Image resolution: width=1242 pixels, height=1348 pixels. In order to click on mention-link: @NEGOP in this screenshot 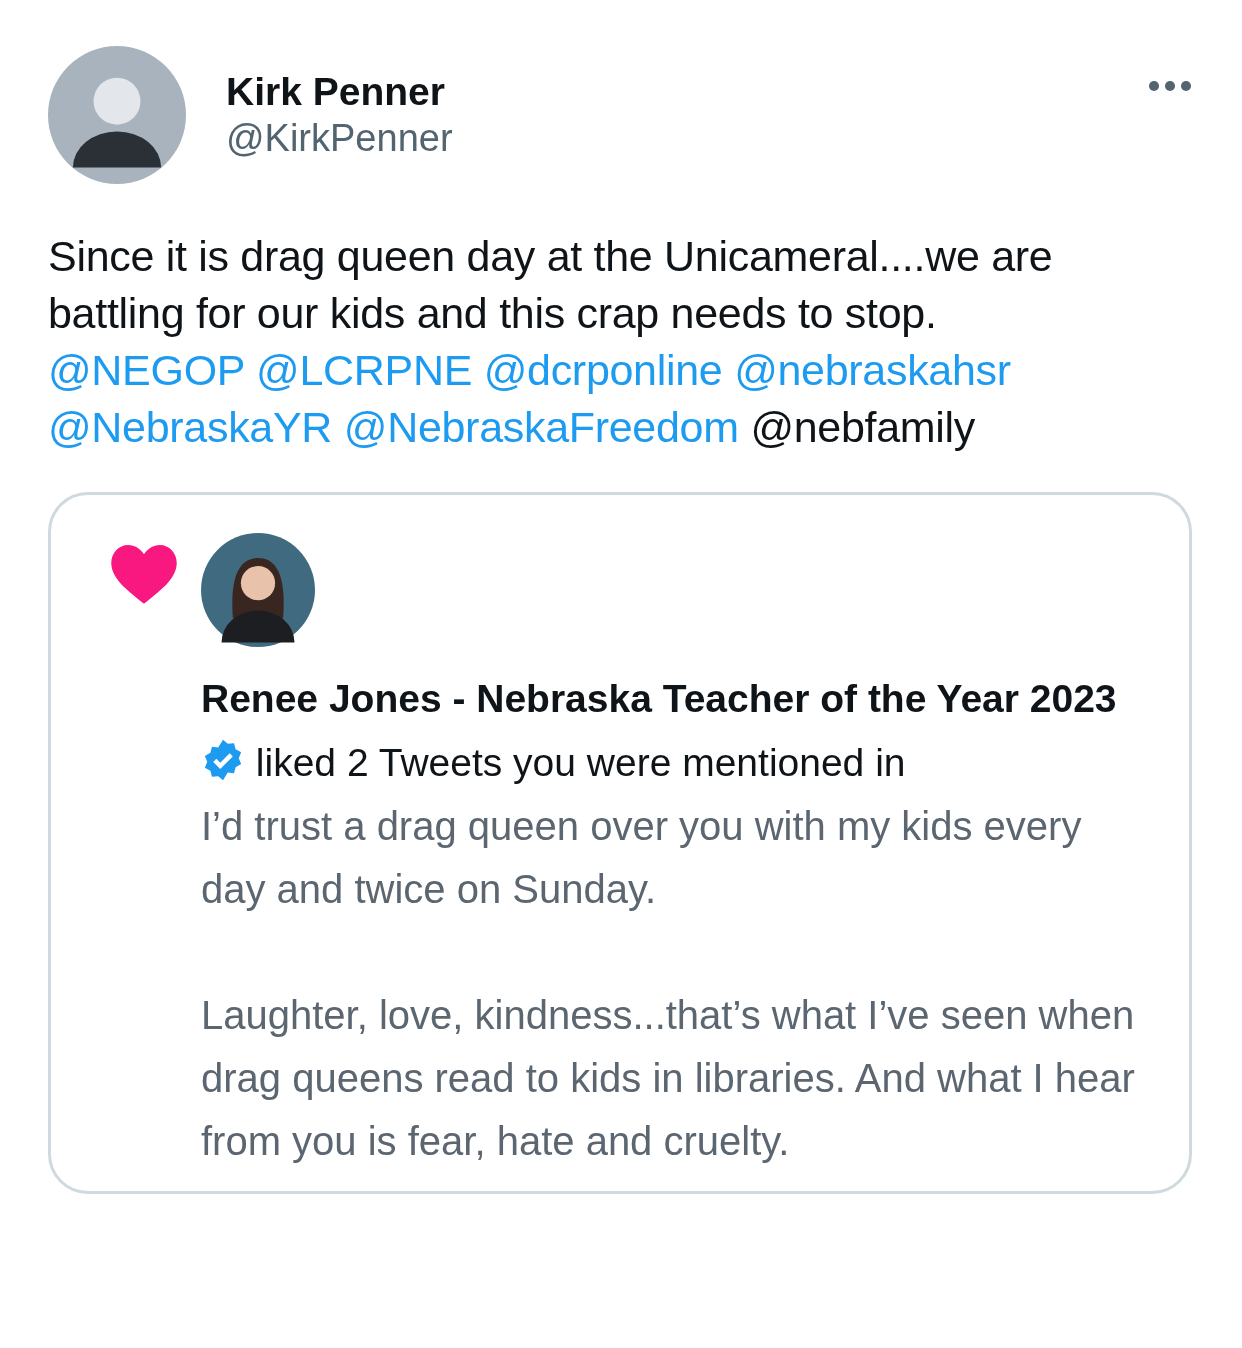, I will do `click(146, 370)`.